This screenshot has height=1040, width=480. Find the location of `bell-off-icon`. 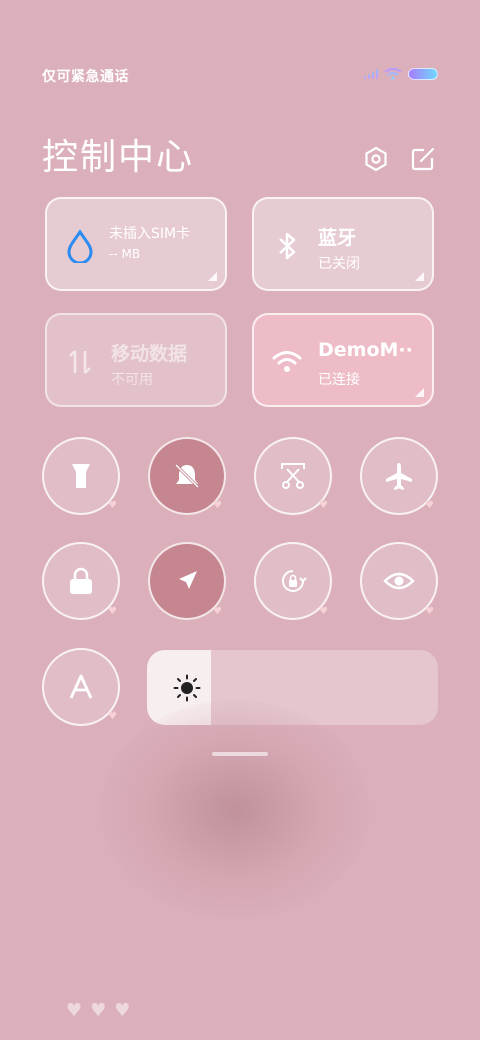

bell-off-icon is located at coordinates (187, 476).